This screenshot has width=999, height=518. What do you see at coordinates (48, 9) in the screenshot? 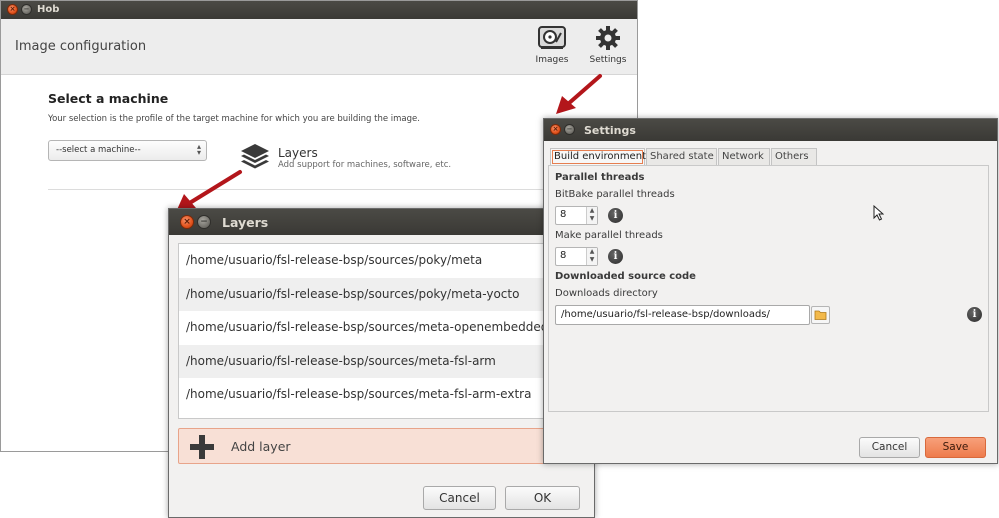
I see `window-title: Hob` at bounding box center [48, 9].